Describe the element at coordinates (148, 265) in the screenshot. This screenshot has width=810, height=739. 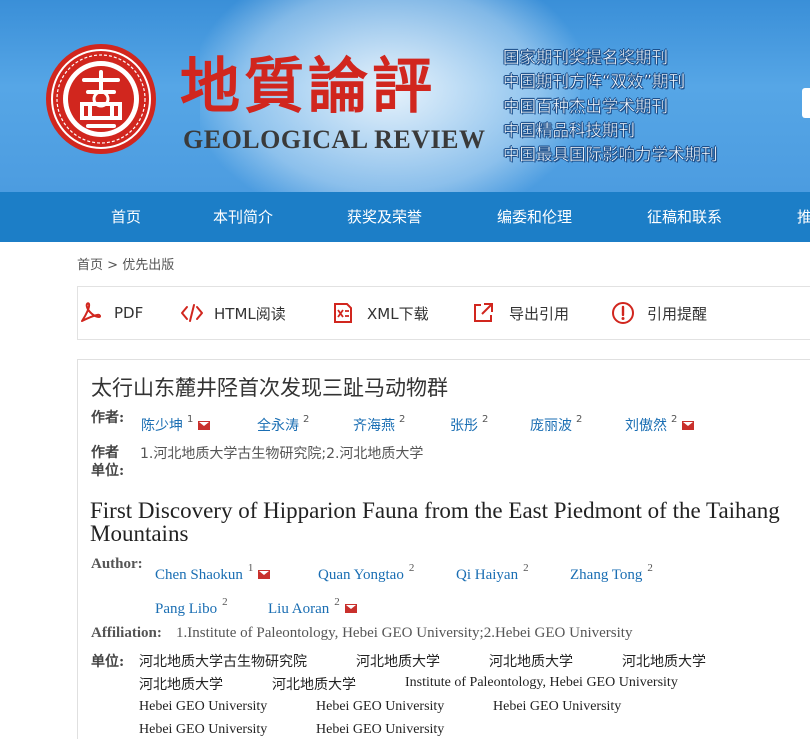
I see `breadcrumb-current: 优先出版` at that location.